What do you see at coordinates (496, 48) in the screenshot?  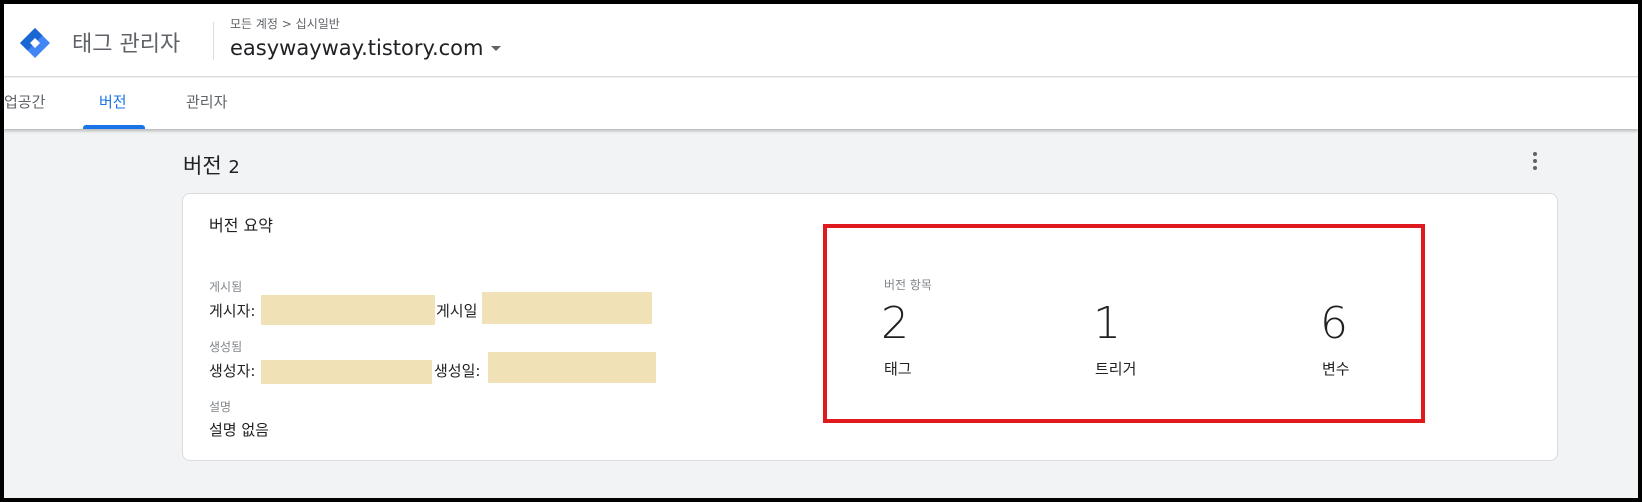 I see `caret-down-icon` at bounding box center [496, 48].